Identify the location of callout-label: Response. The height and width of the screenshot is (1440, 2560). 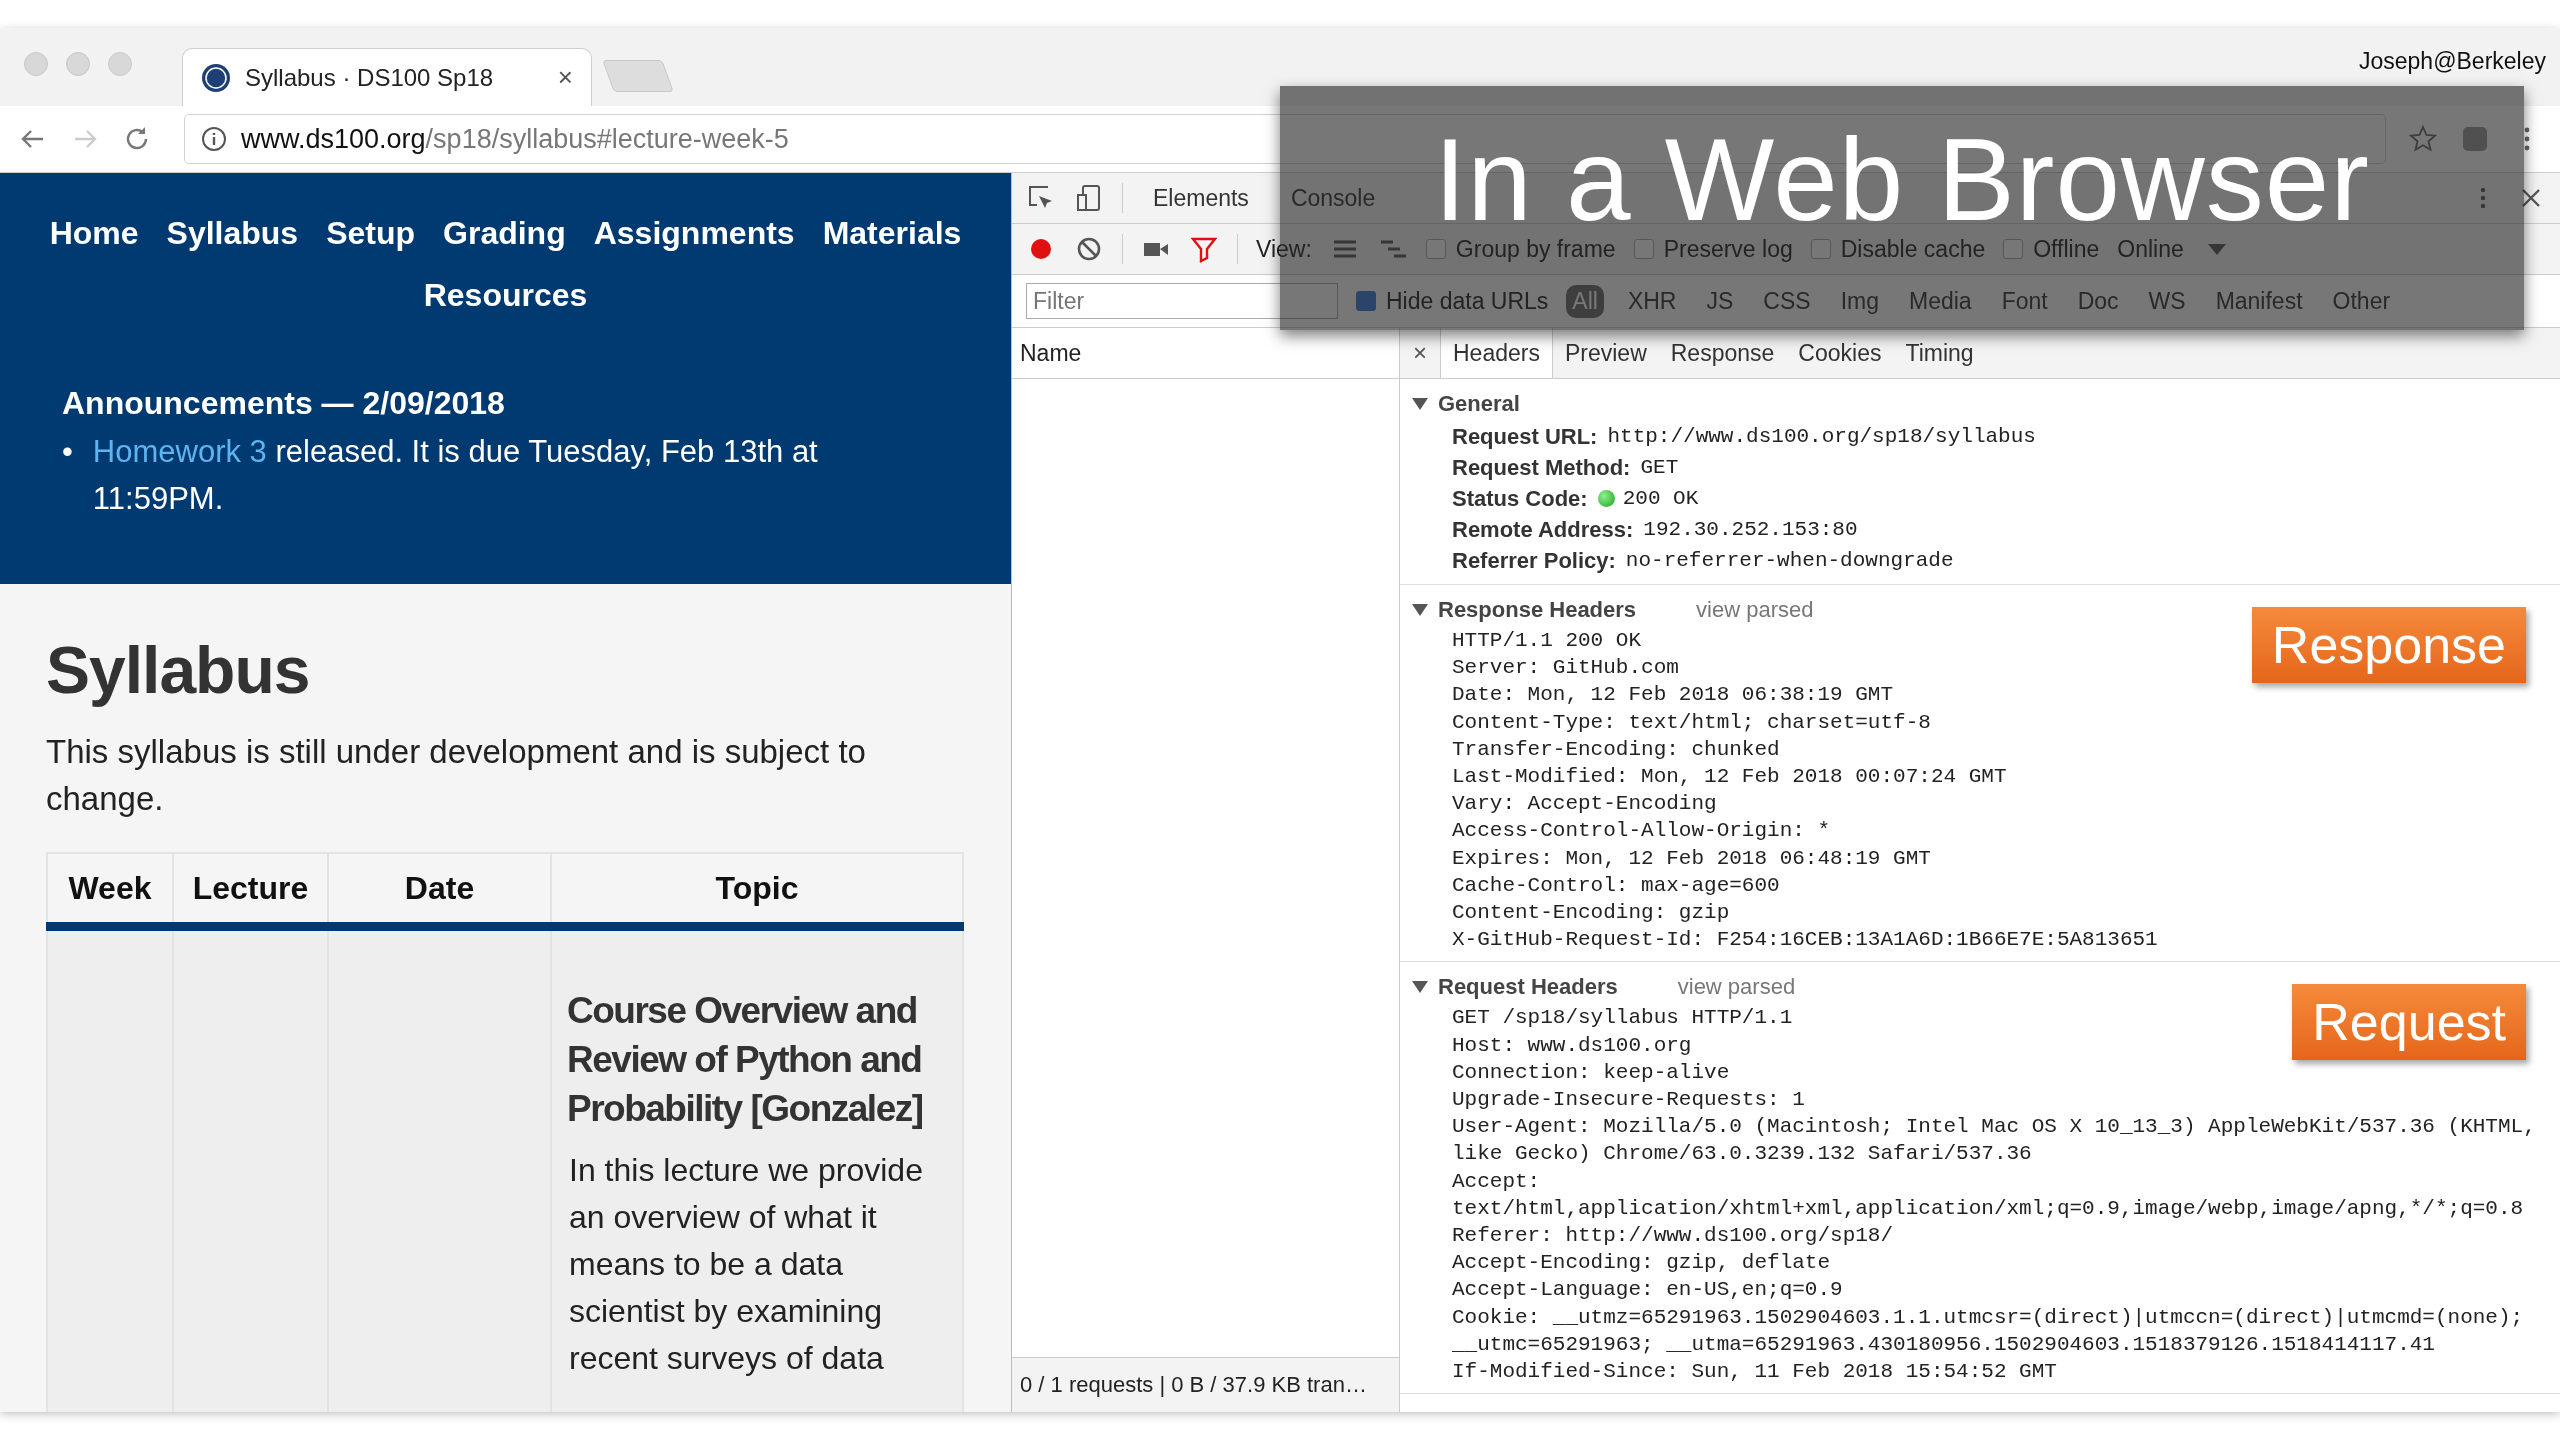
(2388, 645).